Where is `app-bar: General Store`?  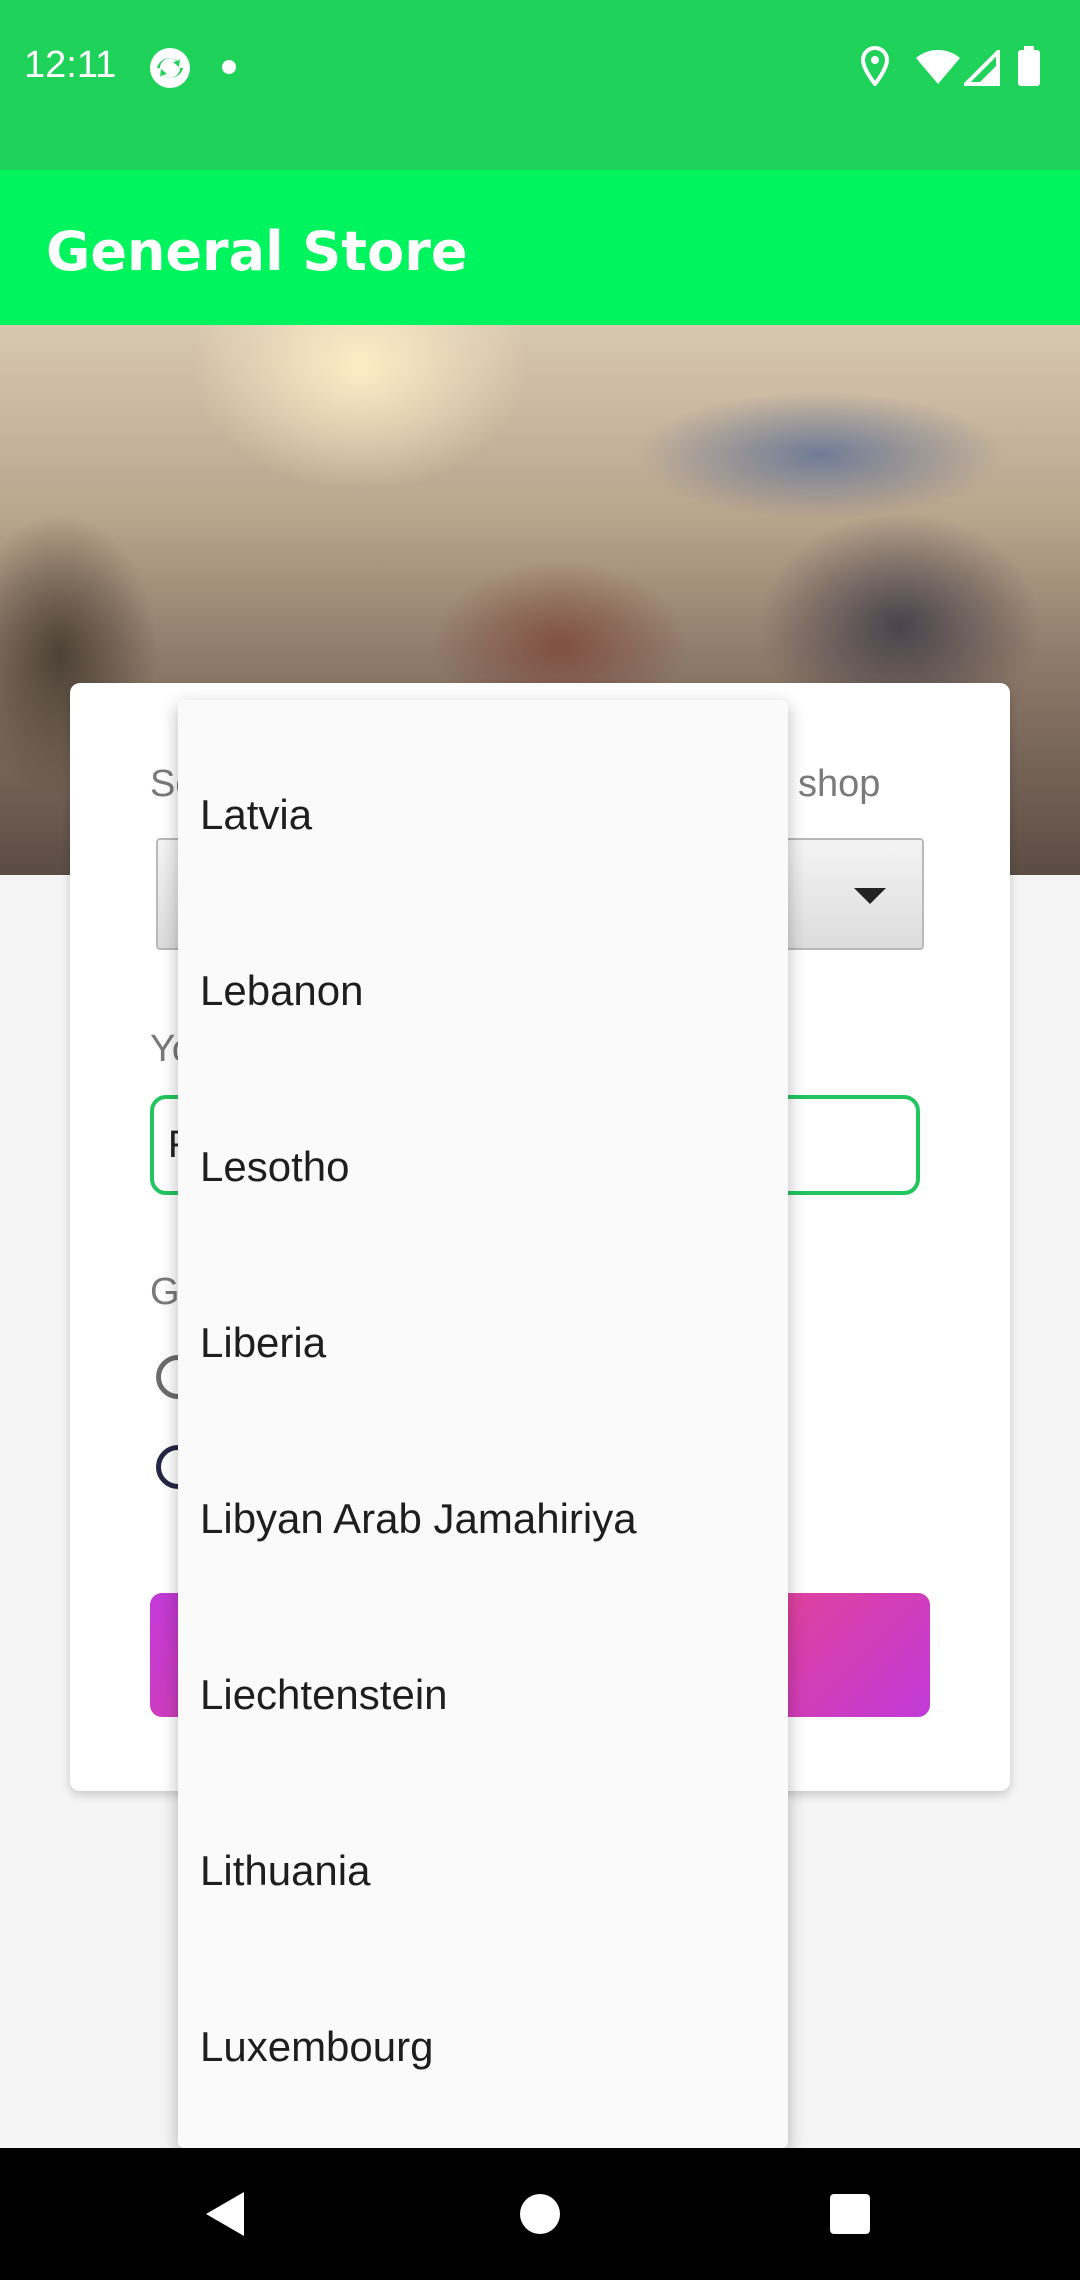
app-bar: General Store is located at coordinates (540, 247).